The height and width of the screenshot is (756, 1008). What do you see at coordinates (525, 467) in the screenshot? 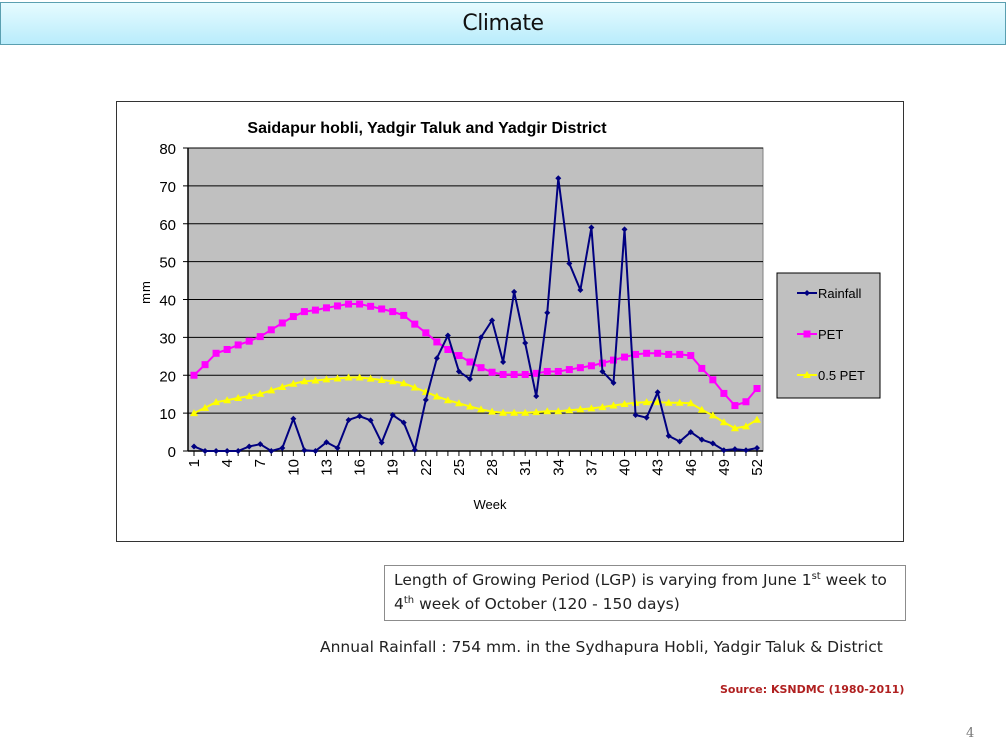
I see `xtick-label-31: 31` at bounding box center [525, 467].